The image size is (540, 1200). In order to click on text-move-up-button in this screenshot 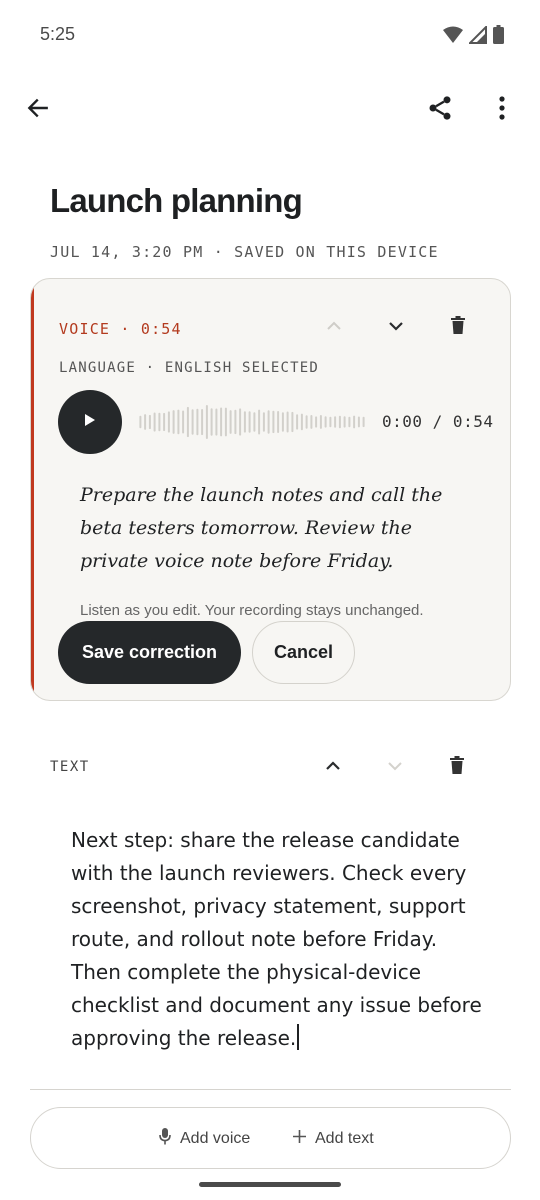, I will do `click(333, 767)`.